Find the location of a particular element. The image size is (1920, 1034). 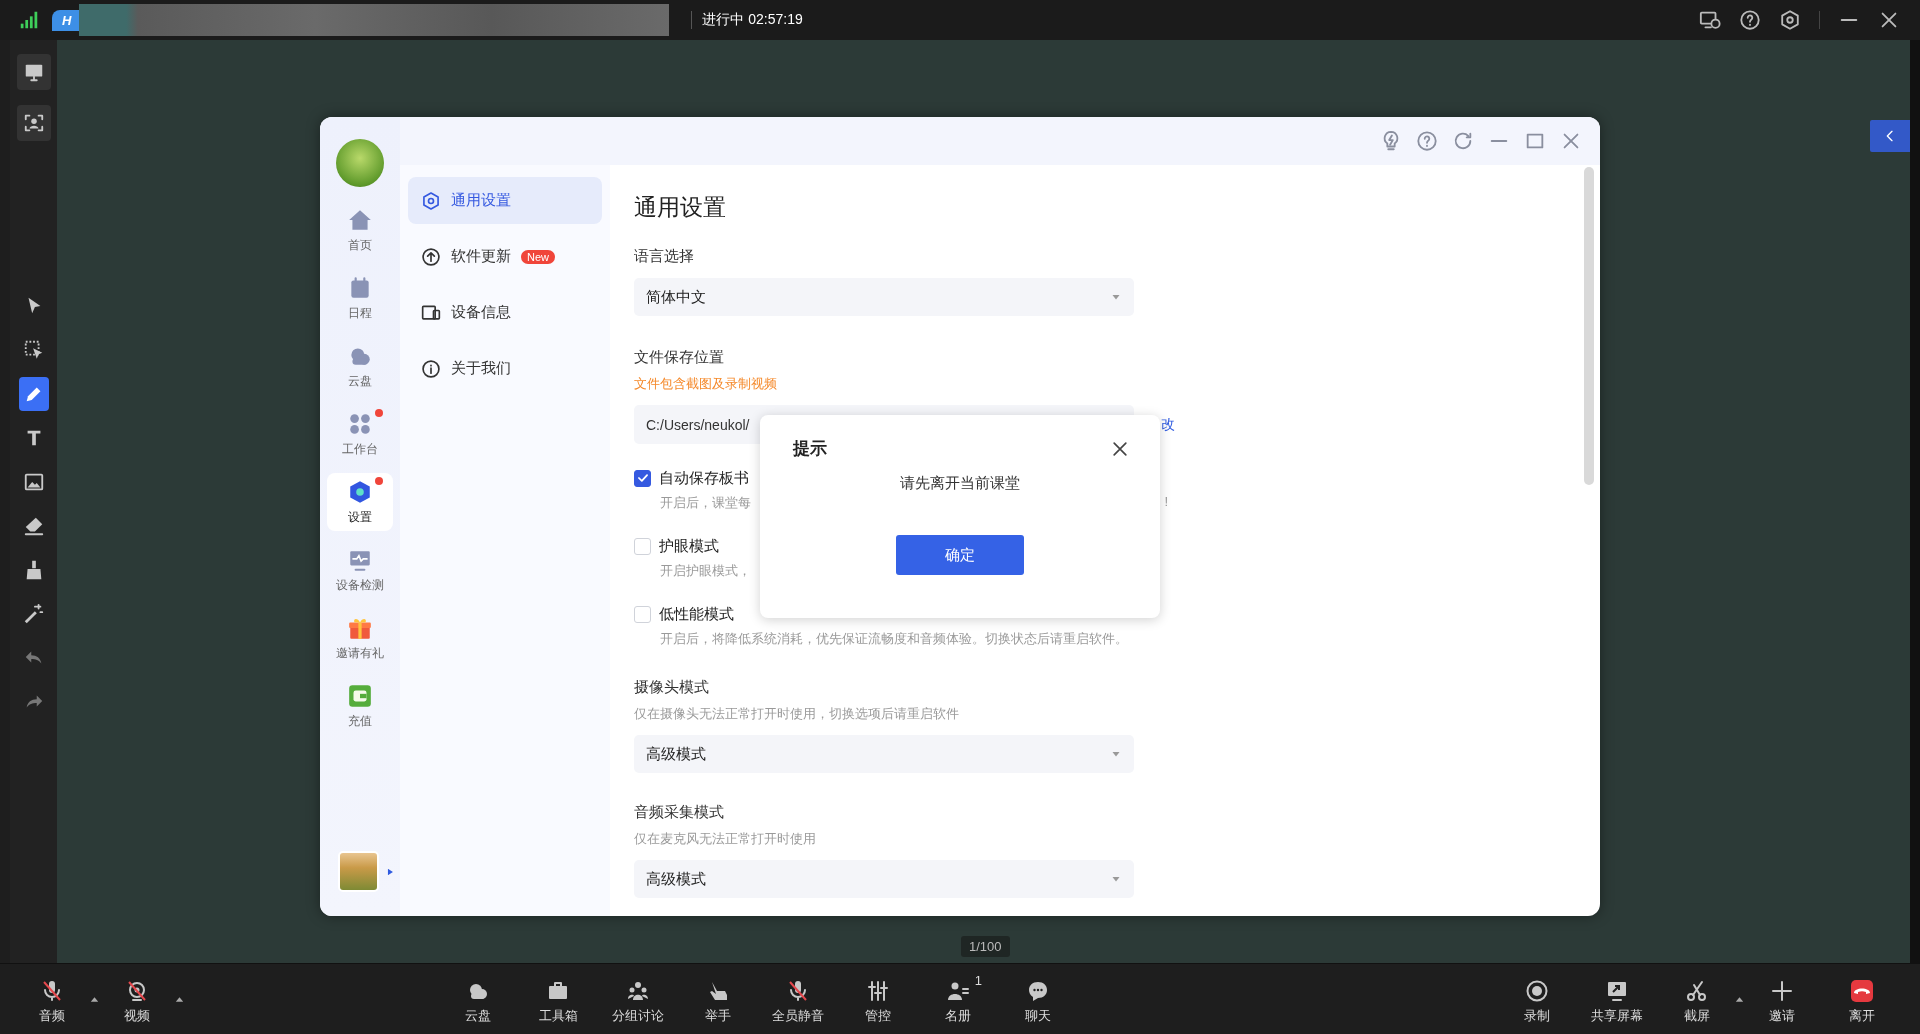

nav-item: 工作台 is located at coordinates (360, 434).